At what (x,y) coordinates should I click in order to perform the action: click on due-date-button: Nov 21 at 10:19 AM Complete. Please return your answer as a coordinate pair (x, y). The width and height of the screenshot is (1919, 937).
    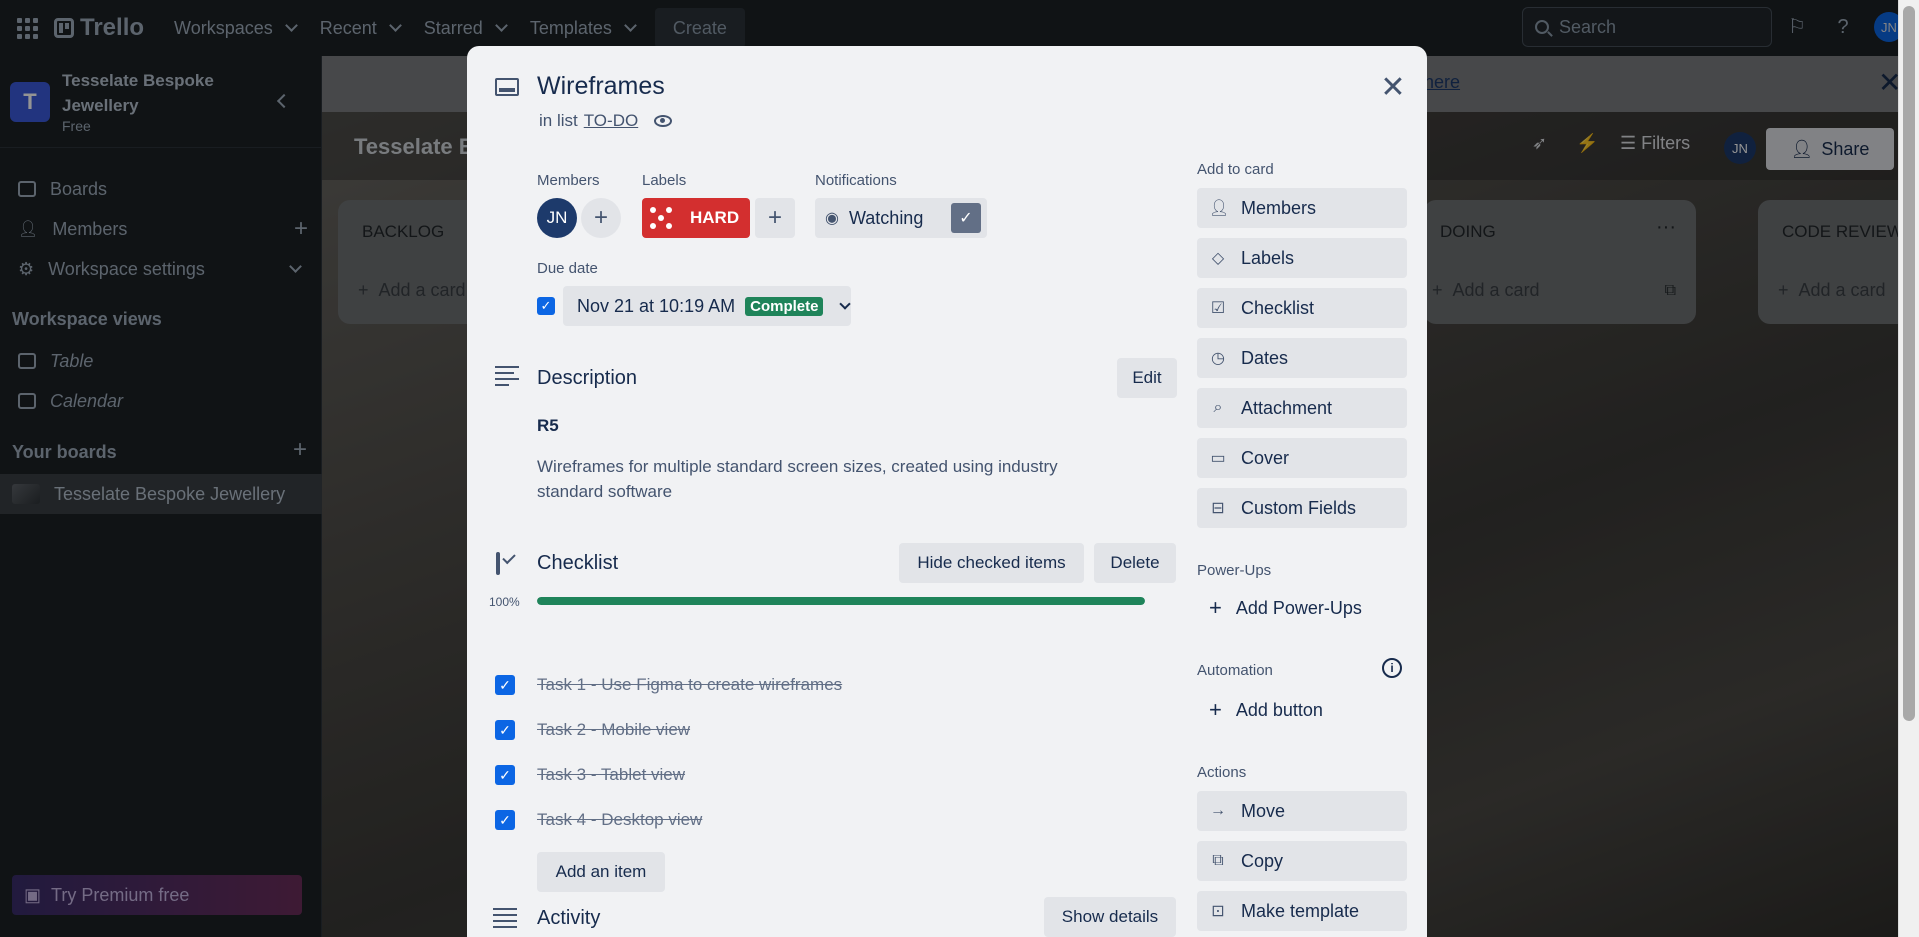
    Looking at the image, I should click on (707, 306).